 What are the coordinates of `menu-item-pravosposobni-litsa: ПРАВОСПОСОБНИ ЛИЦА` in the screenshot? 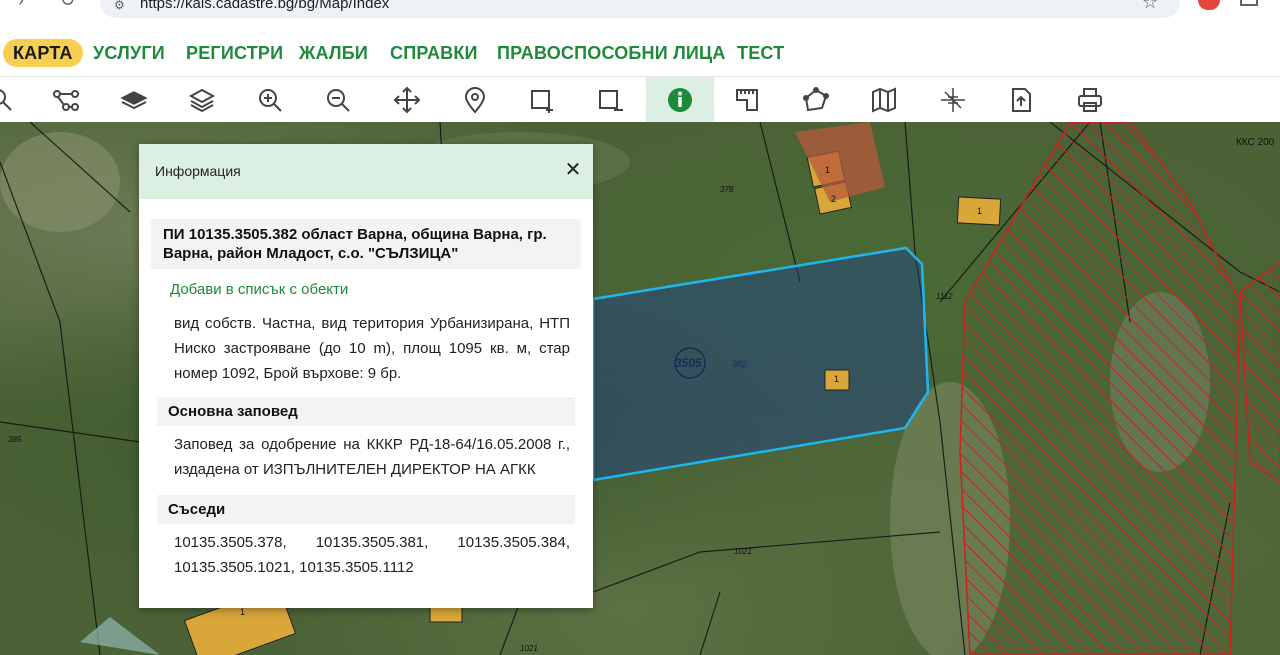 It's located at (611, 53).